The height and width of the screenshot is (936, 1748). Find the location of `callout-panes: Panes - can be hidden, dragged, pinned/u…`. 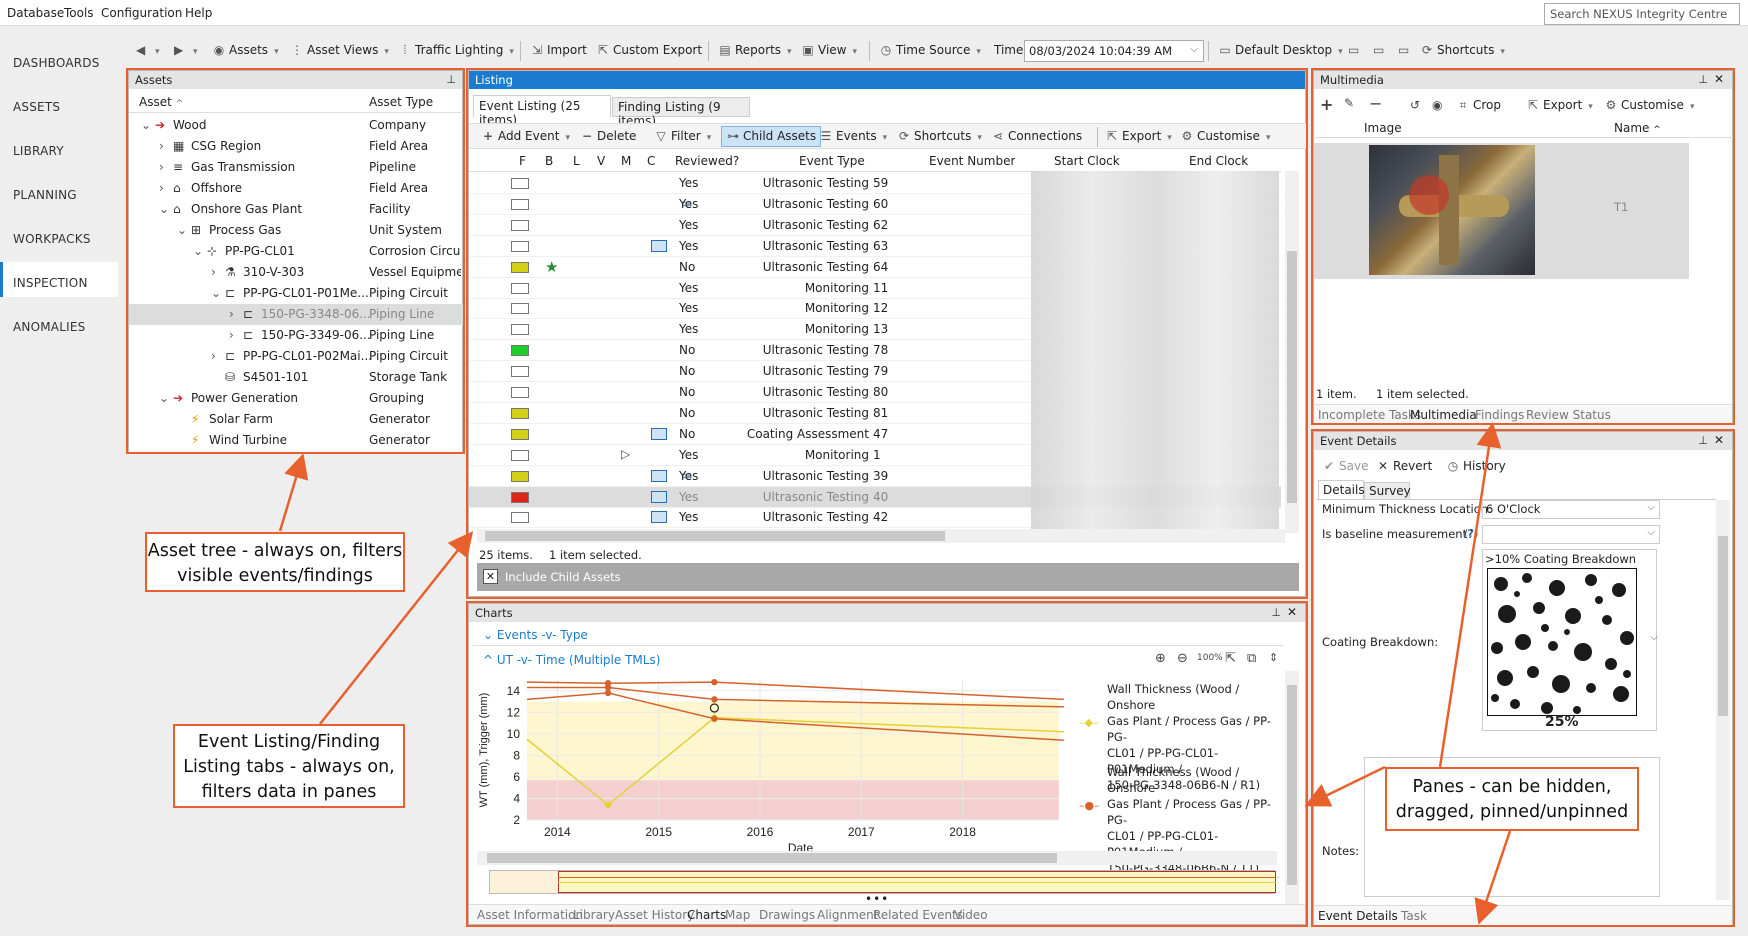

callout-panes: Panes - can be hidden, dragged, pinned/u… is located at coordinates (1512, 799).